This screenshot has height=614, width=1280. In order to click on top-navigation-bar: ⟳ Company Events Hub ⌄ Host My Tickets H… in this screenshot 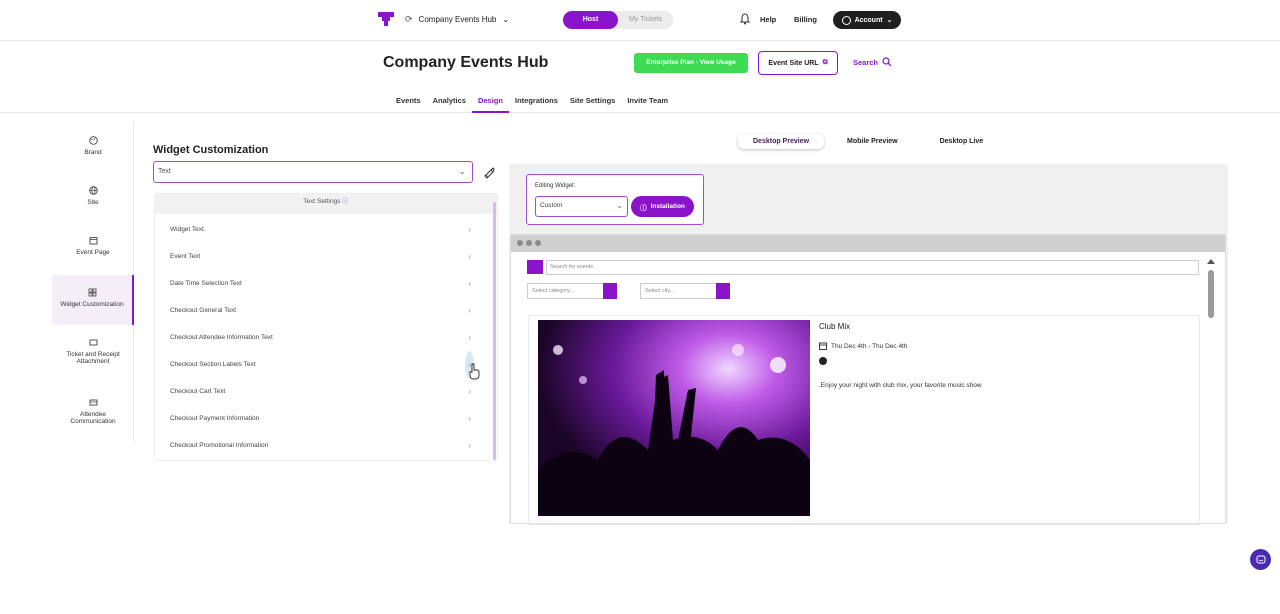, I will do `click(640, 20)`.